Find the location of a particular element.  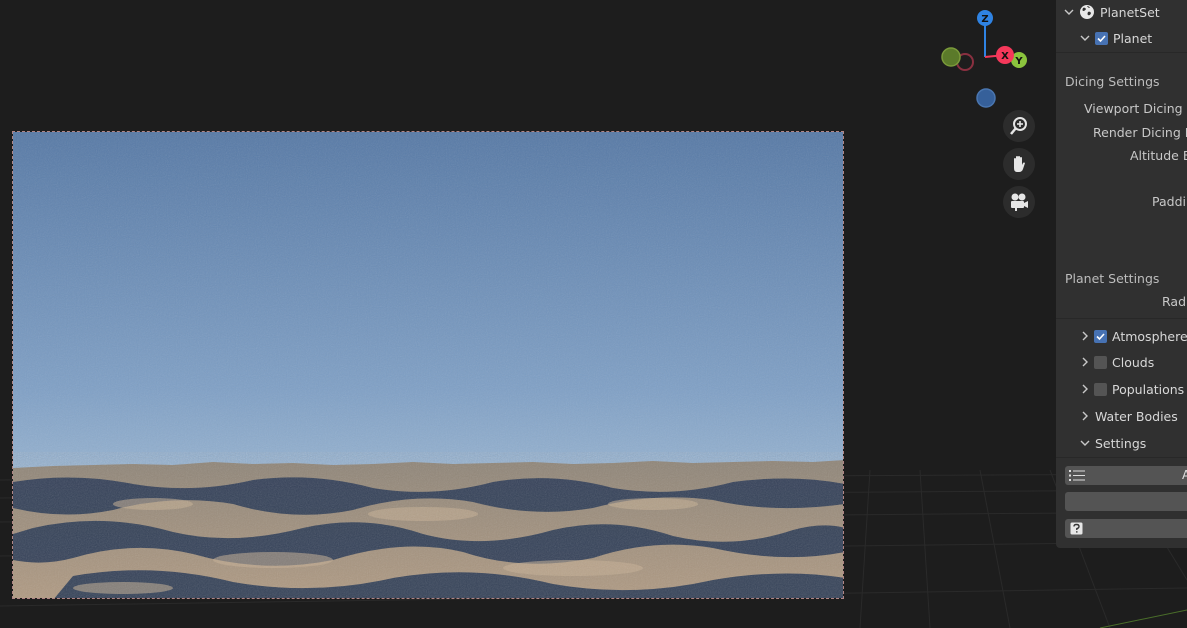

hand-icon is located at coordinates (1019, 164).